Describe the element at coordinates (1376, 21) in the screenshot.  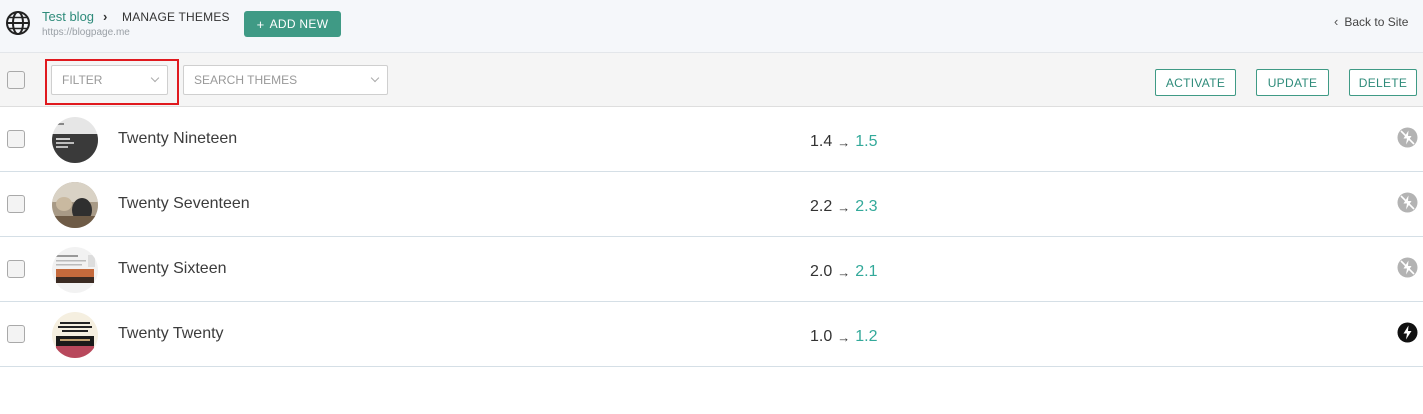
I see `back-to-site-label: Back to Site` at that location.